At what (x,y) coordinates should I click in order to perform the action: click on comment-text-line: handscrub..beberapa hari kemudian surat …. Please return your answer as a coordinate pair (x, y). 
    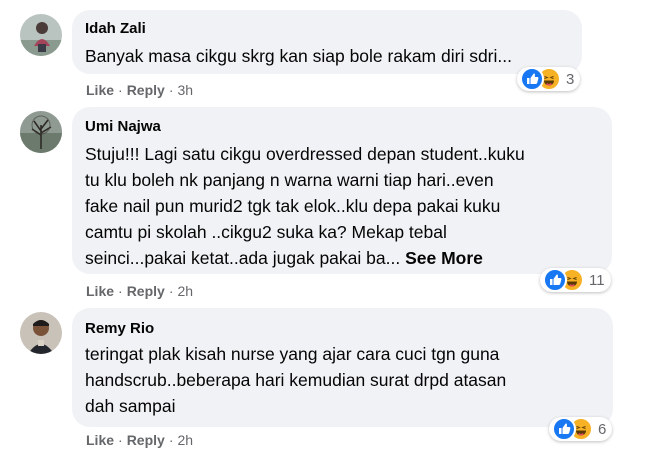
    Looking at the image, I should click on (296, 380).